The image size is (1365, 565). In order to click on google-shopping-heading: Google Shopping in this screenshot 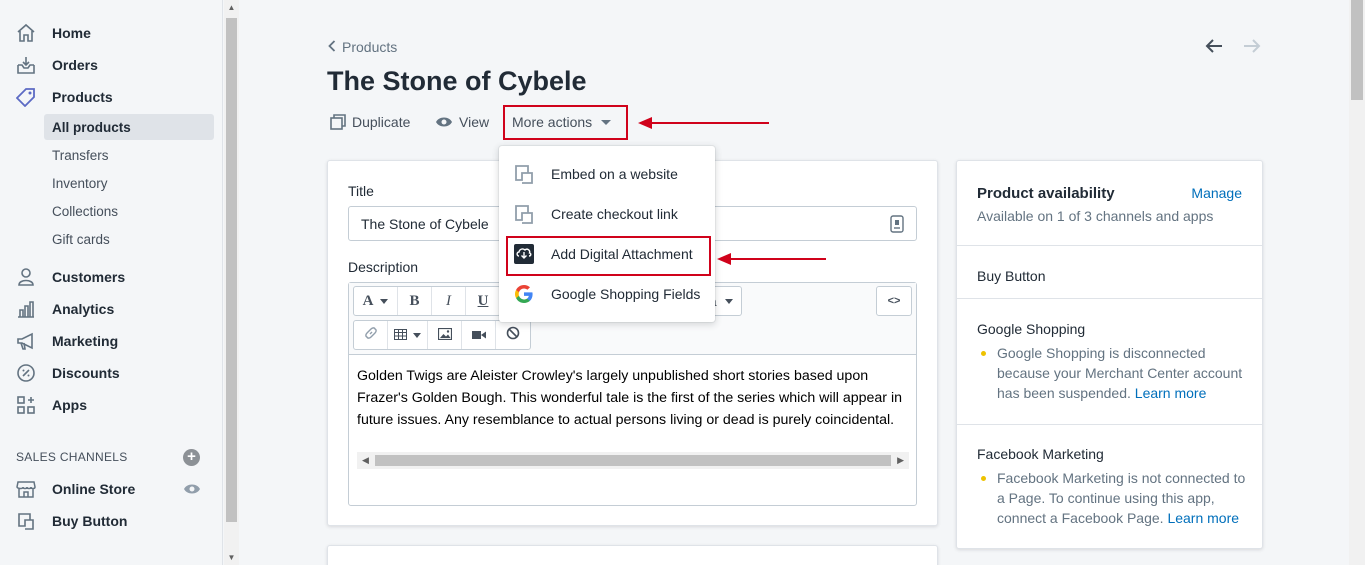, I will do `click(1031, 329)`.